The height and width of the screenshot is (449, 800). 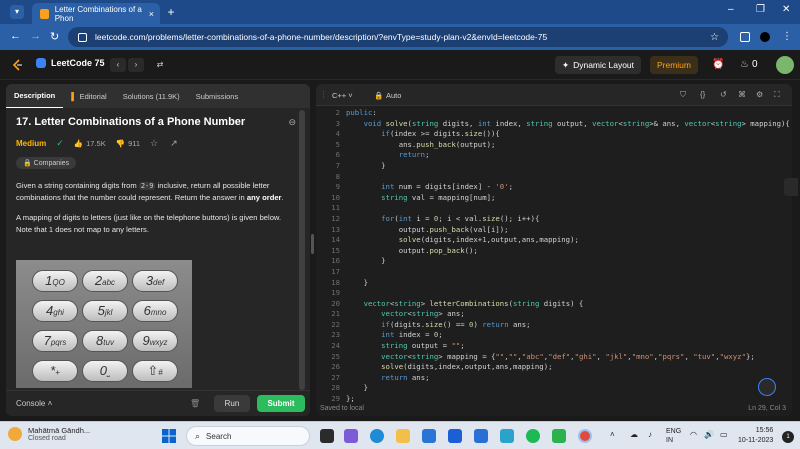 What do you see at coordinates (714, 37) in the screenshot?
I see `bookmark-star-icon: ☆` at bounding box center [714, 37].